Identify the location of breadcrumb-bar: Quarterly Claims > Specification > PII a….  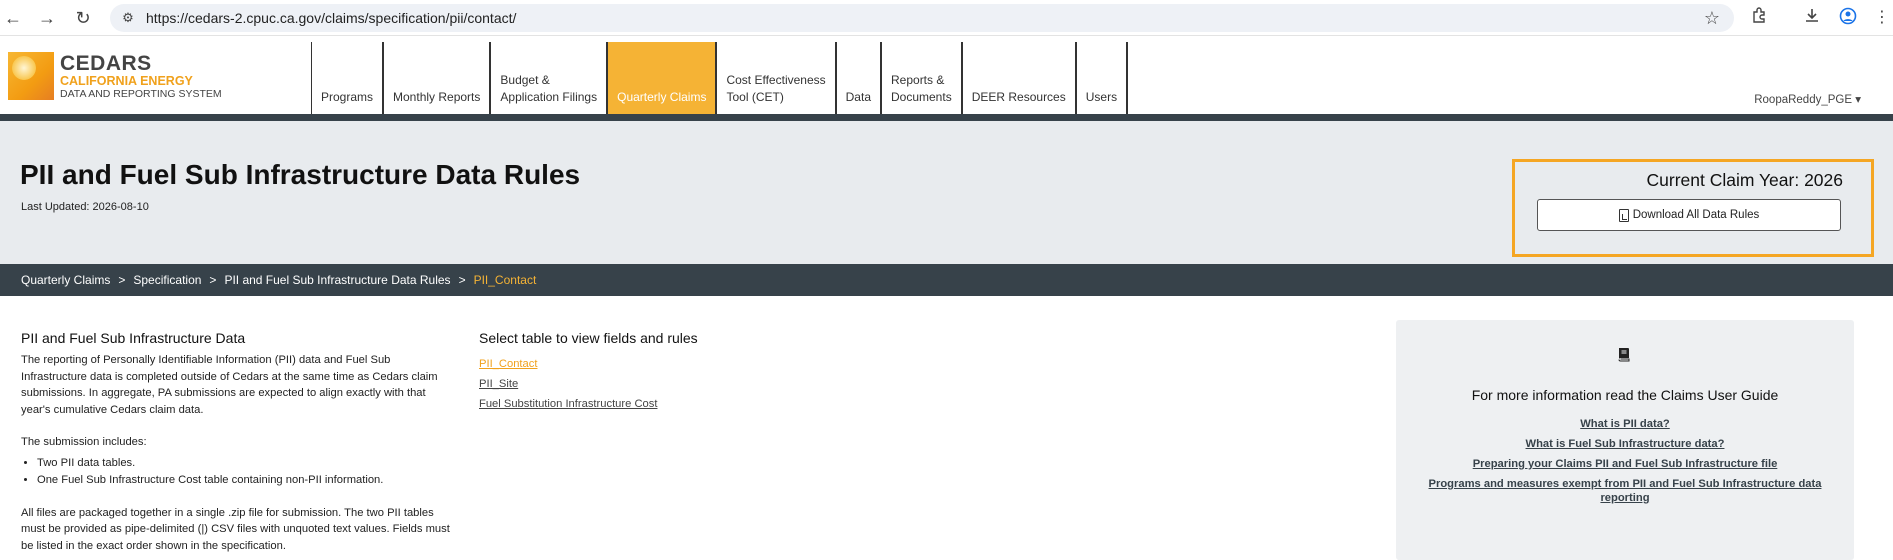
(946, 280).